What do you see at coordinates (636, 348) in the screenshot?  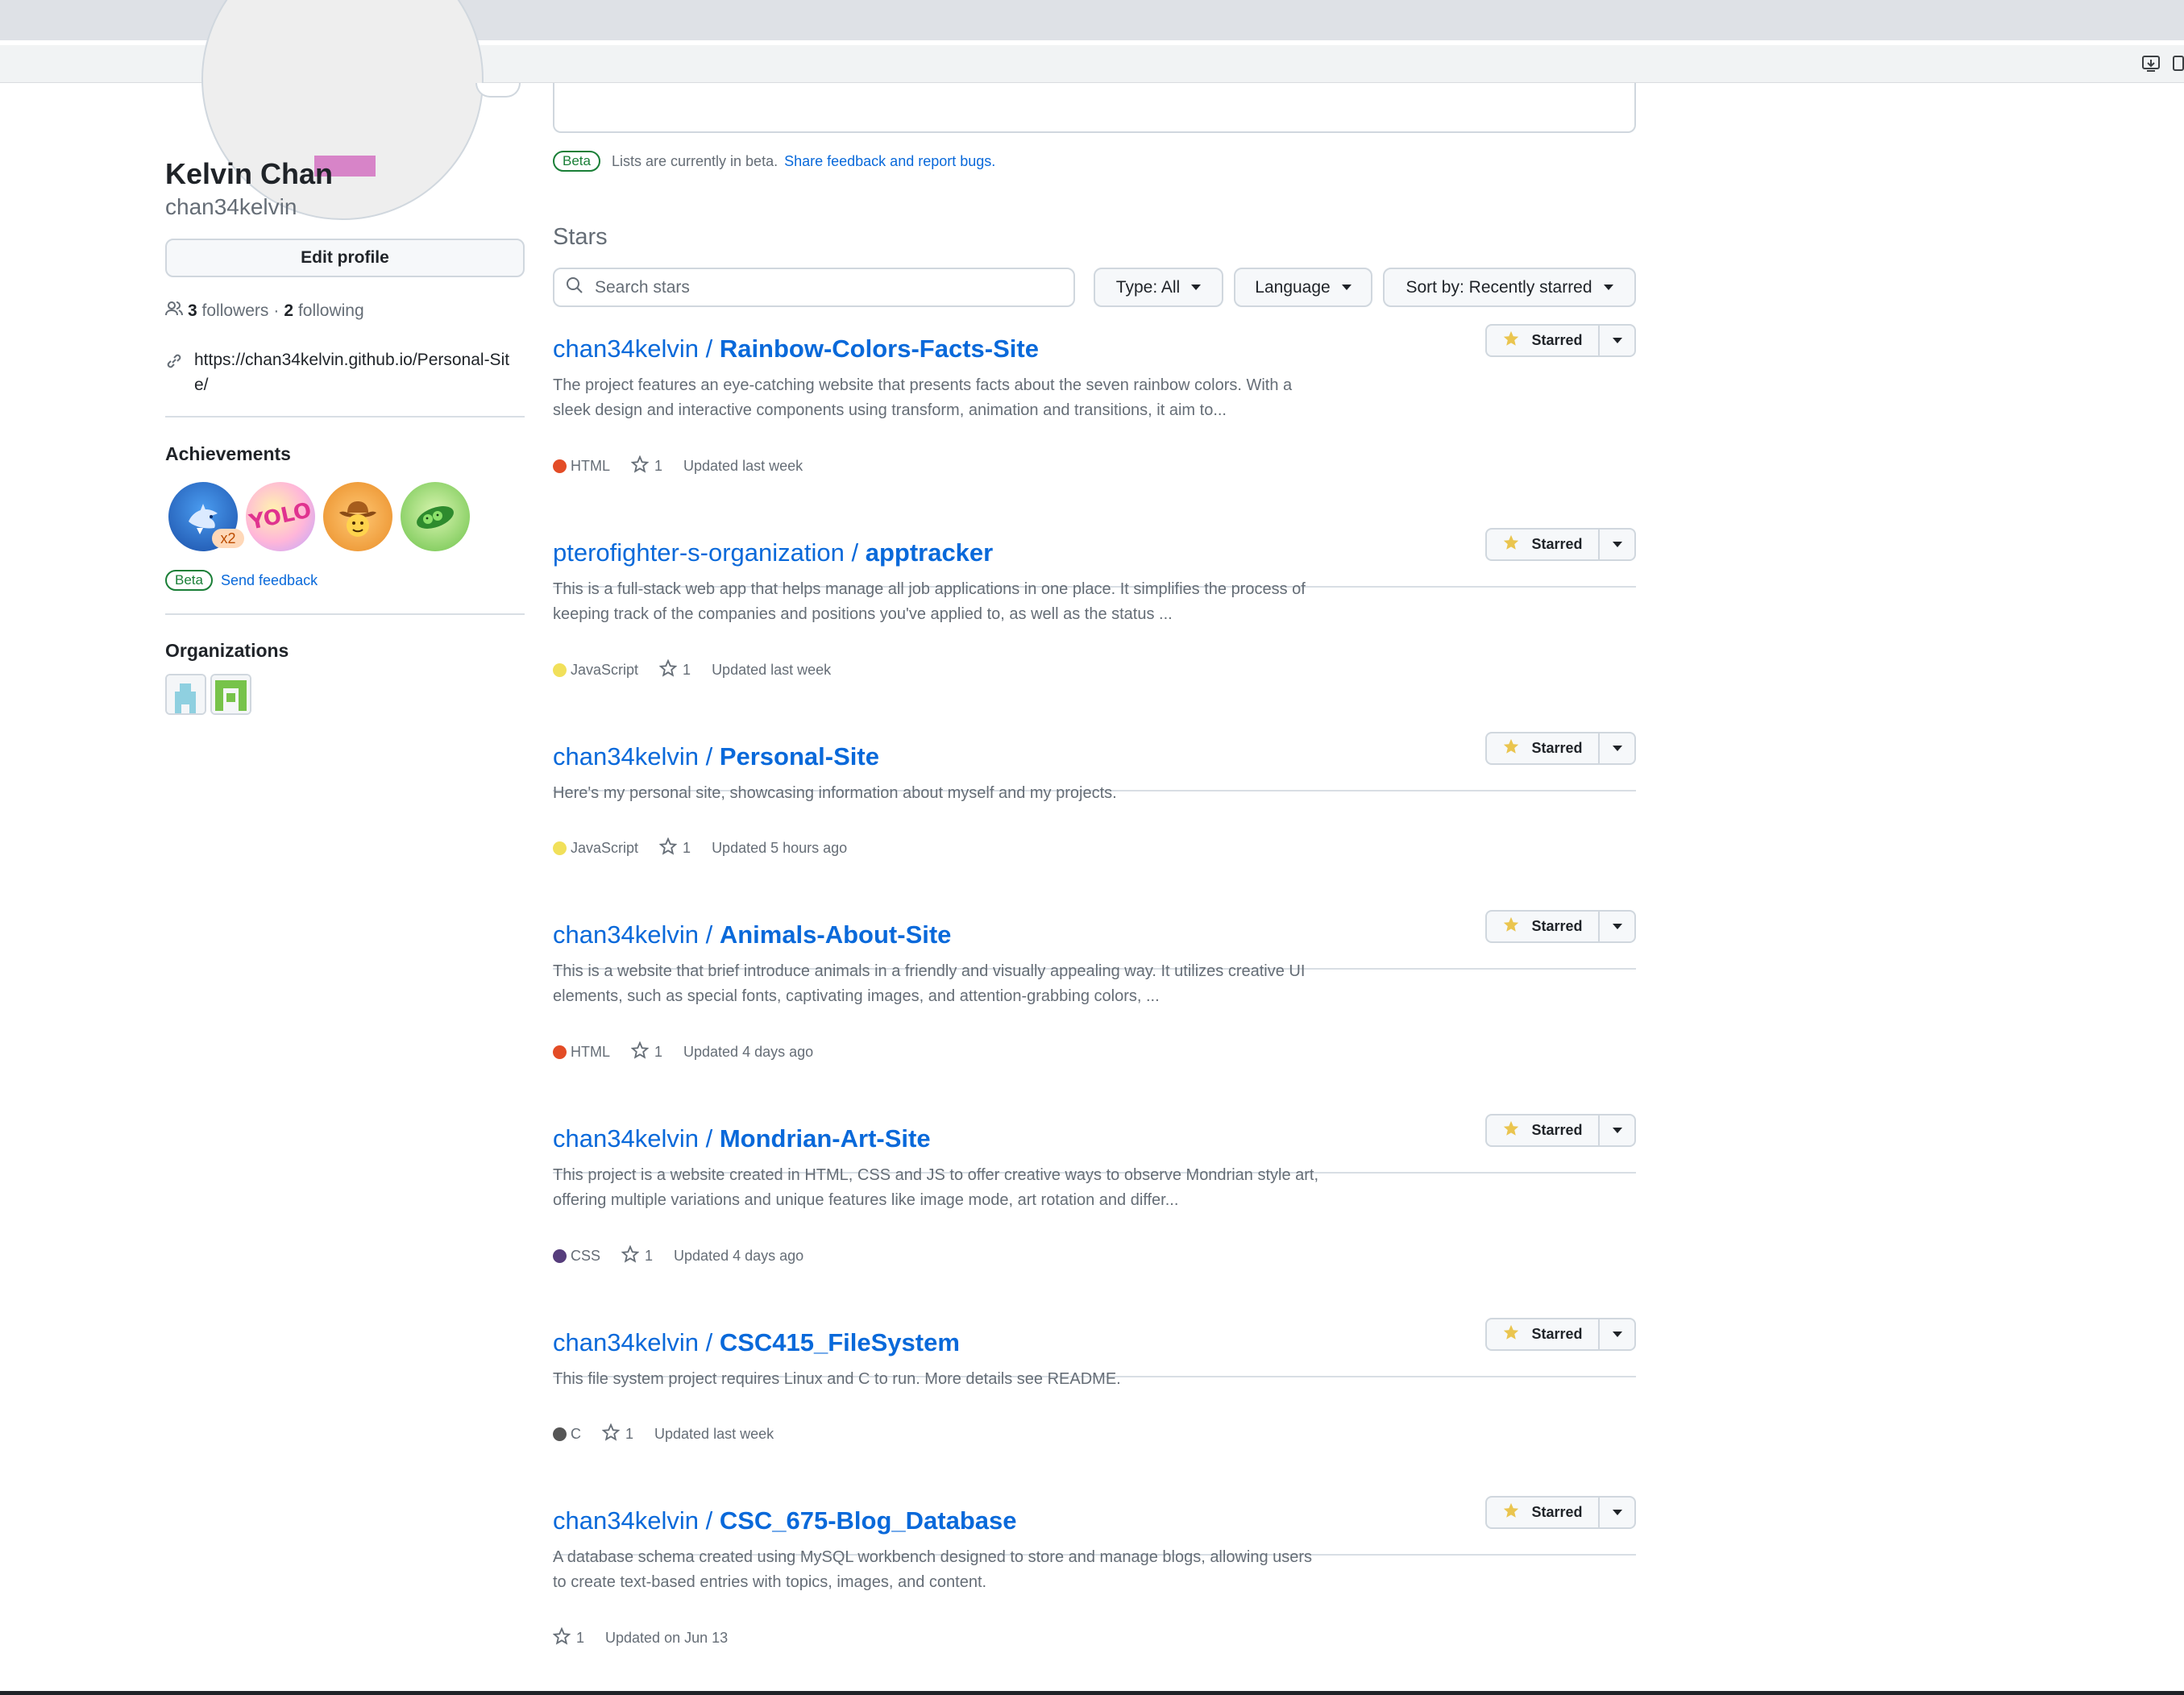 I see `repo-owner: chan34kelvin /` at bounding box center [636, 348].